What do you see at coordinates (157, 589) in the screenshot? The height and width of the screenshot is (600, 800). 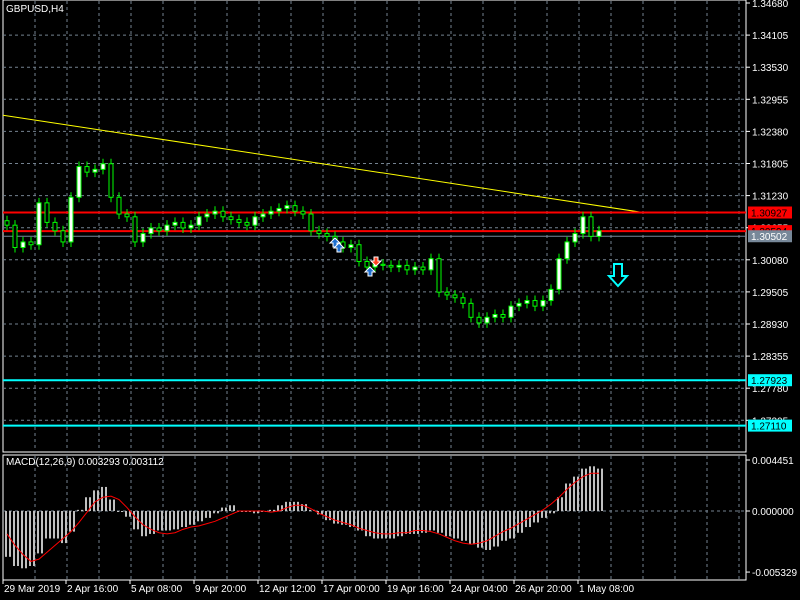 I see `x-axis-label: 5 Apr 08:00` at bounding box center [157, 589].